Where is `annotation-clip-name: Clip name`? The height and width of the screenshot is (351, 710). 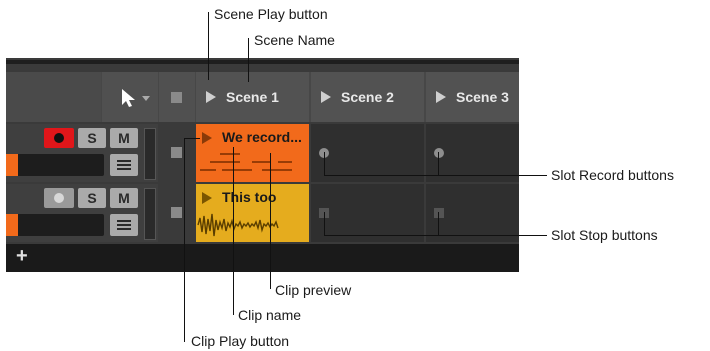
annotation-clip-name: Clip name is located at coordinates (270, 315).